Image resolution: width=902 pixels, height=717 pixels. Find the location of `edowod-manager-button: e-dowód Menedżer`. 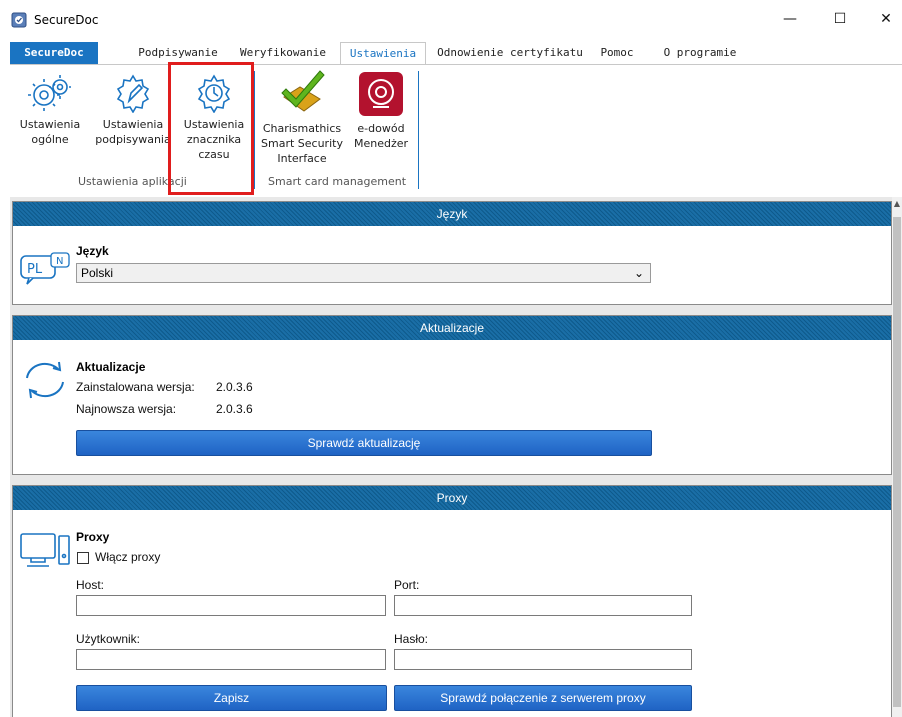

edowod-manager-button: e-dowód Menedżer is located at coordinates (381, 111).